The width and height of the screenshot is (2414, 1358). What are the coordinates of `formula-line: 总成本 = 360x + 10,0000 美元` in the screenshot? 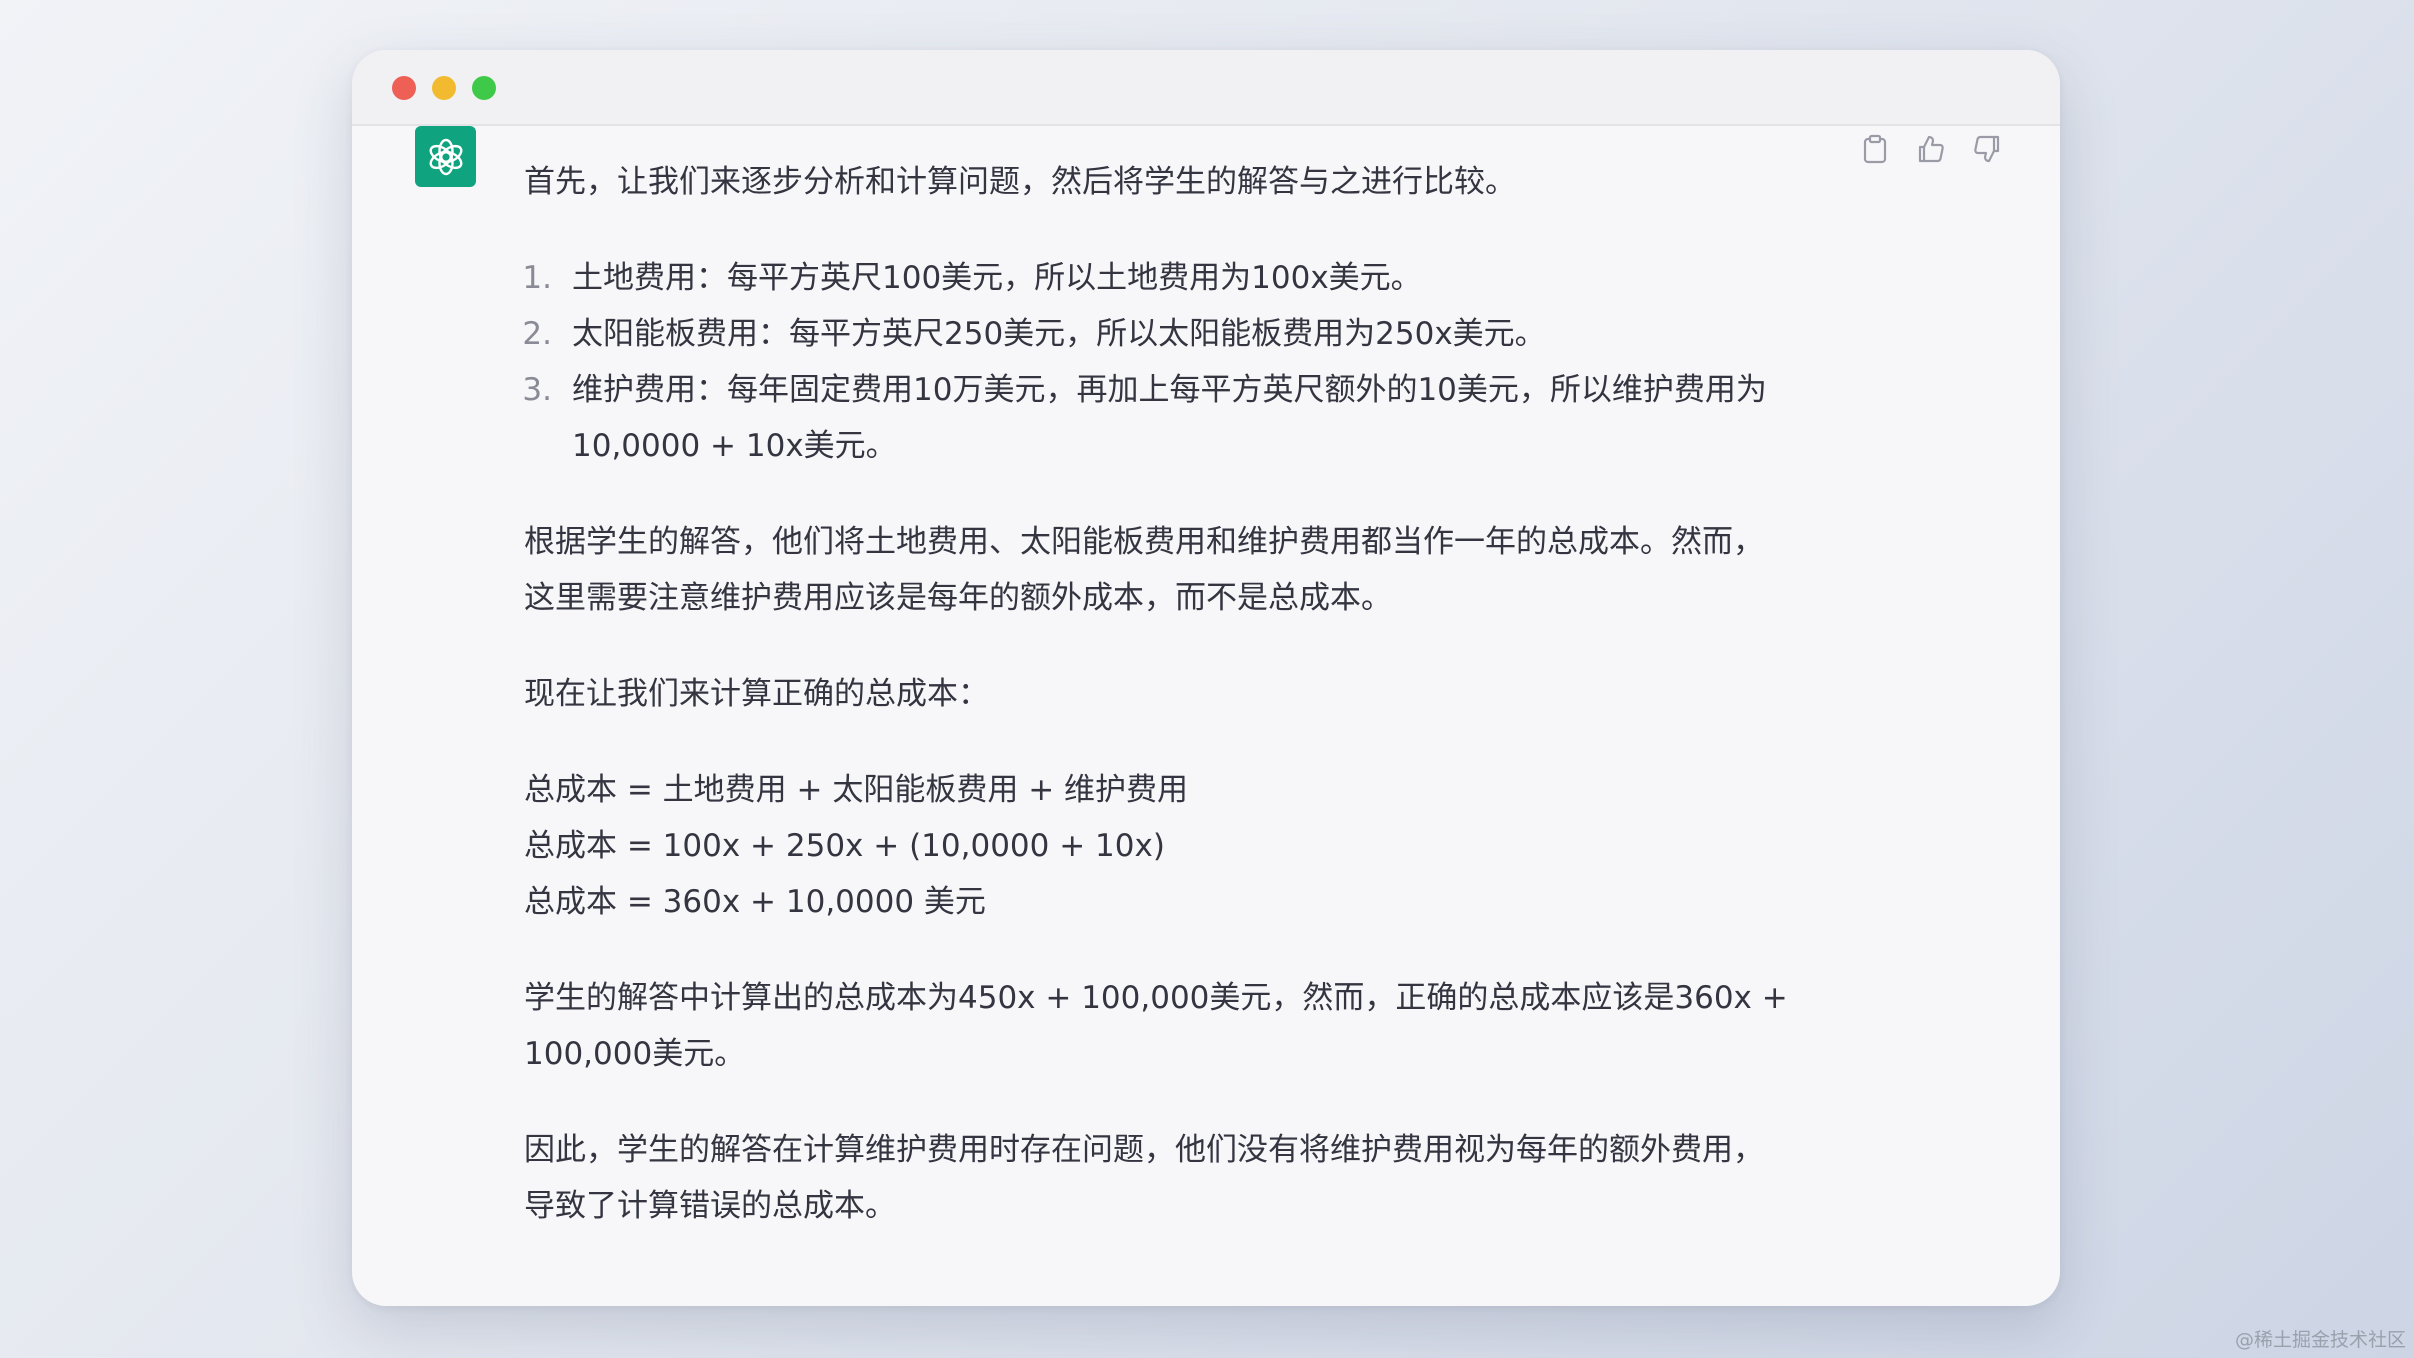 It's located at (755, 902).